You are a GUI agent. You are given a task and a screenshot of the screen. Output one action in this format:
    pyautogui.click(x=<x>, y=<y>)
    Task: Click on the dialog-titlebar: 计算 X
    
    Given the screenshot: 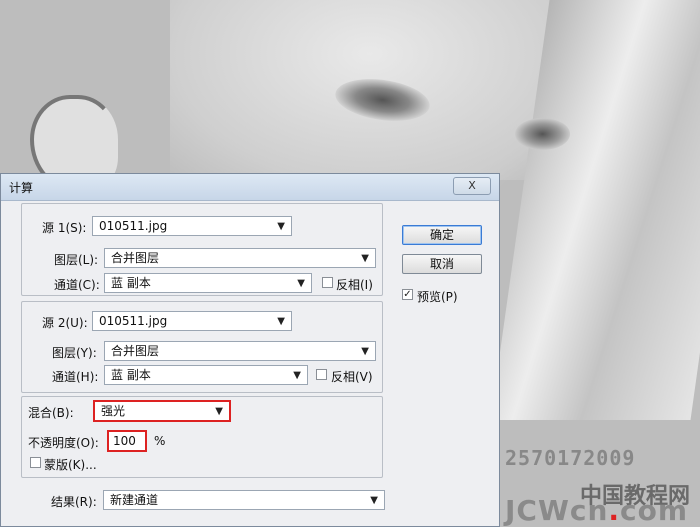 What is the action you would take?
    pyautogui.click(x=250, y=187)
    